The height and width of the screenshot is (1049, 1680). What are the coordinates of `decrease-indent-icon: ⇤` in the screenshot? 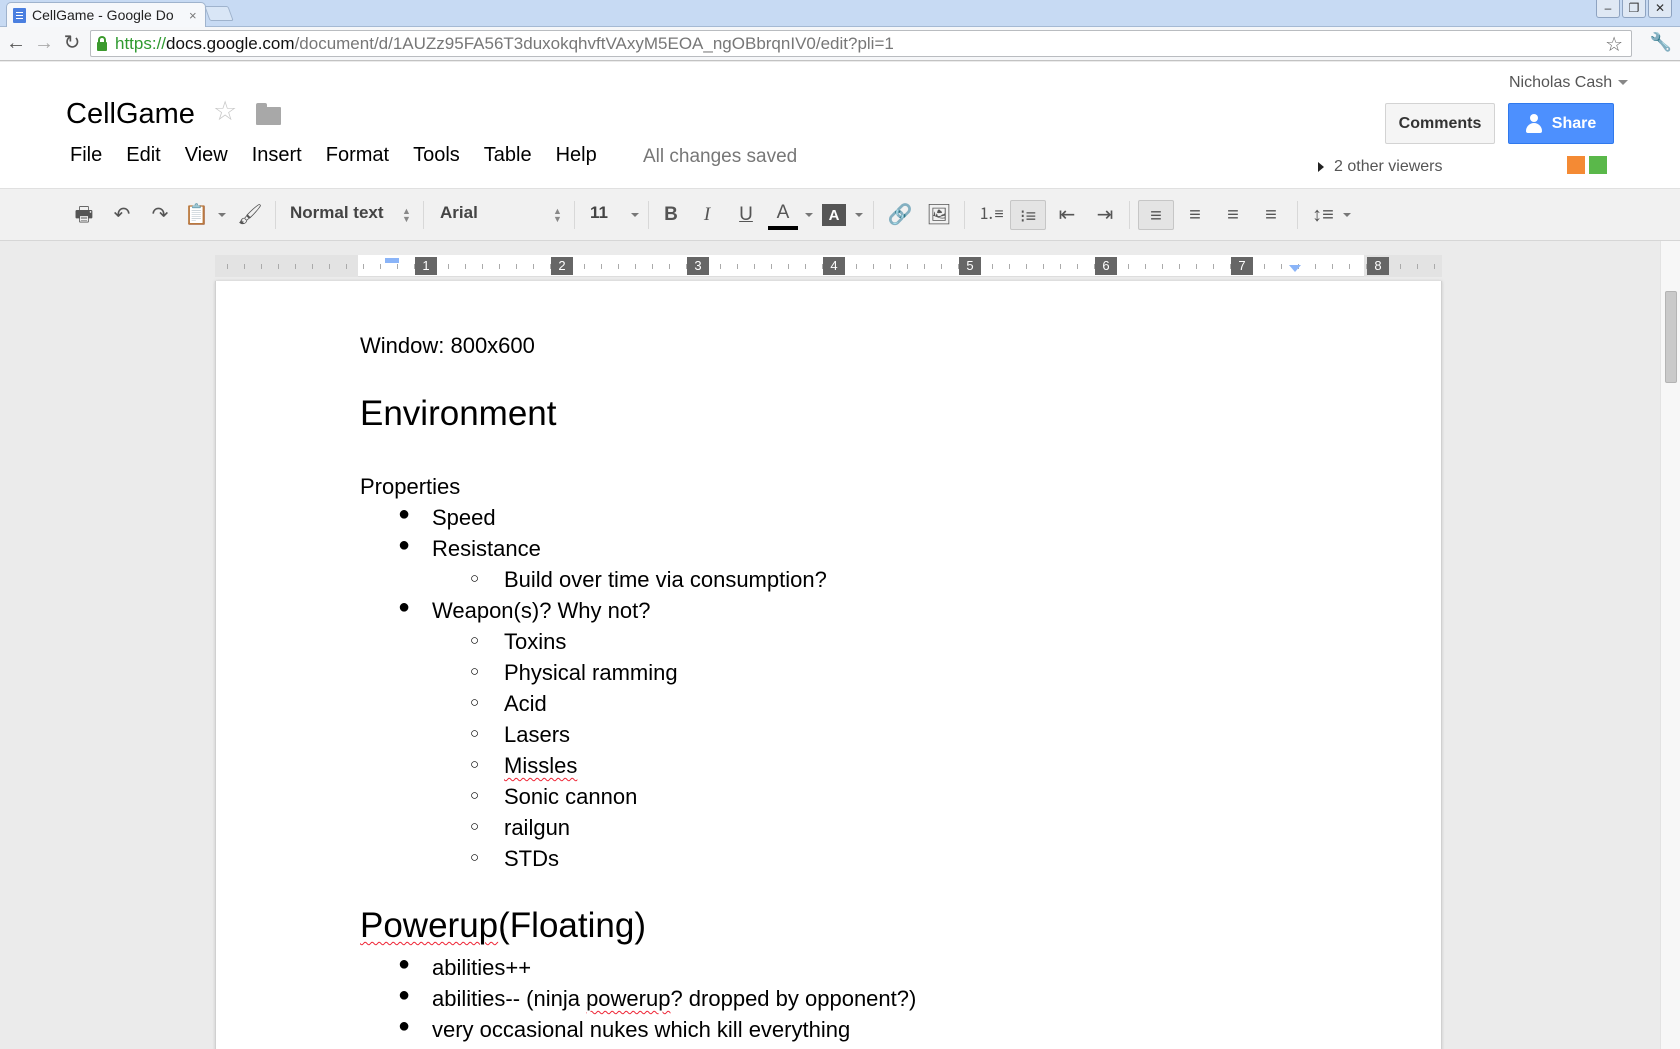 It's located at (1067, 215).